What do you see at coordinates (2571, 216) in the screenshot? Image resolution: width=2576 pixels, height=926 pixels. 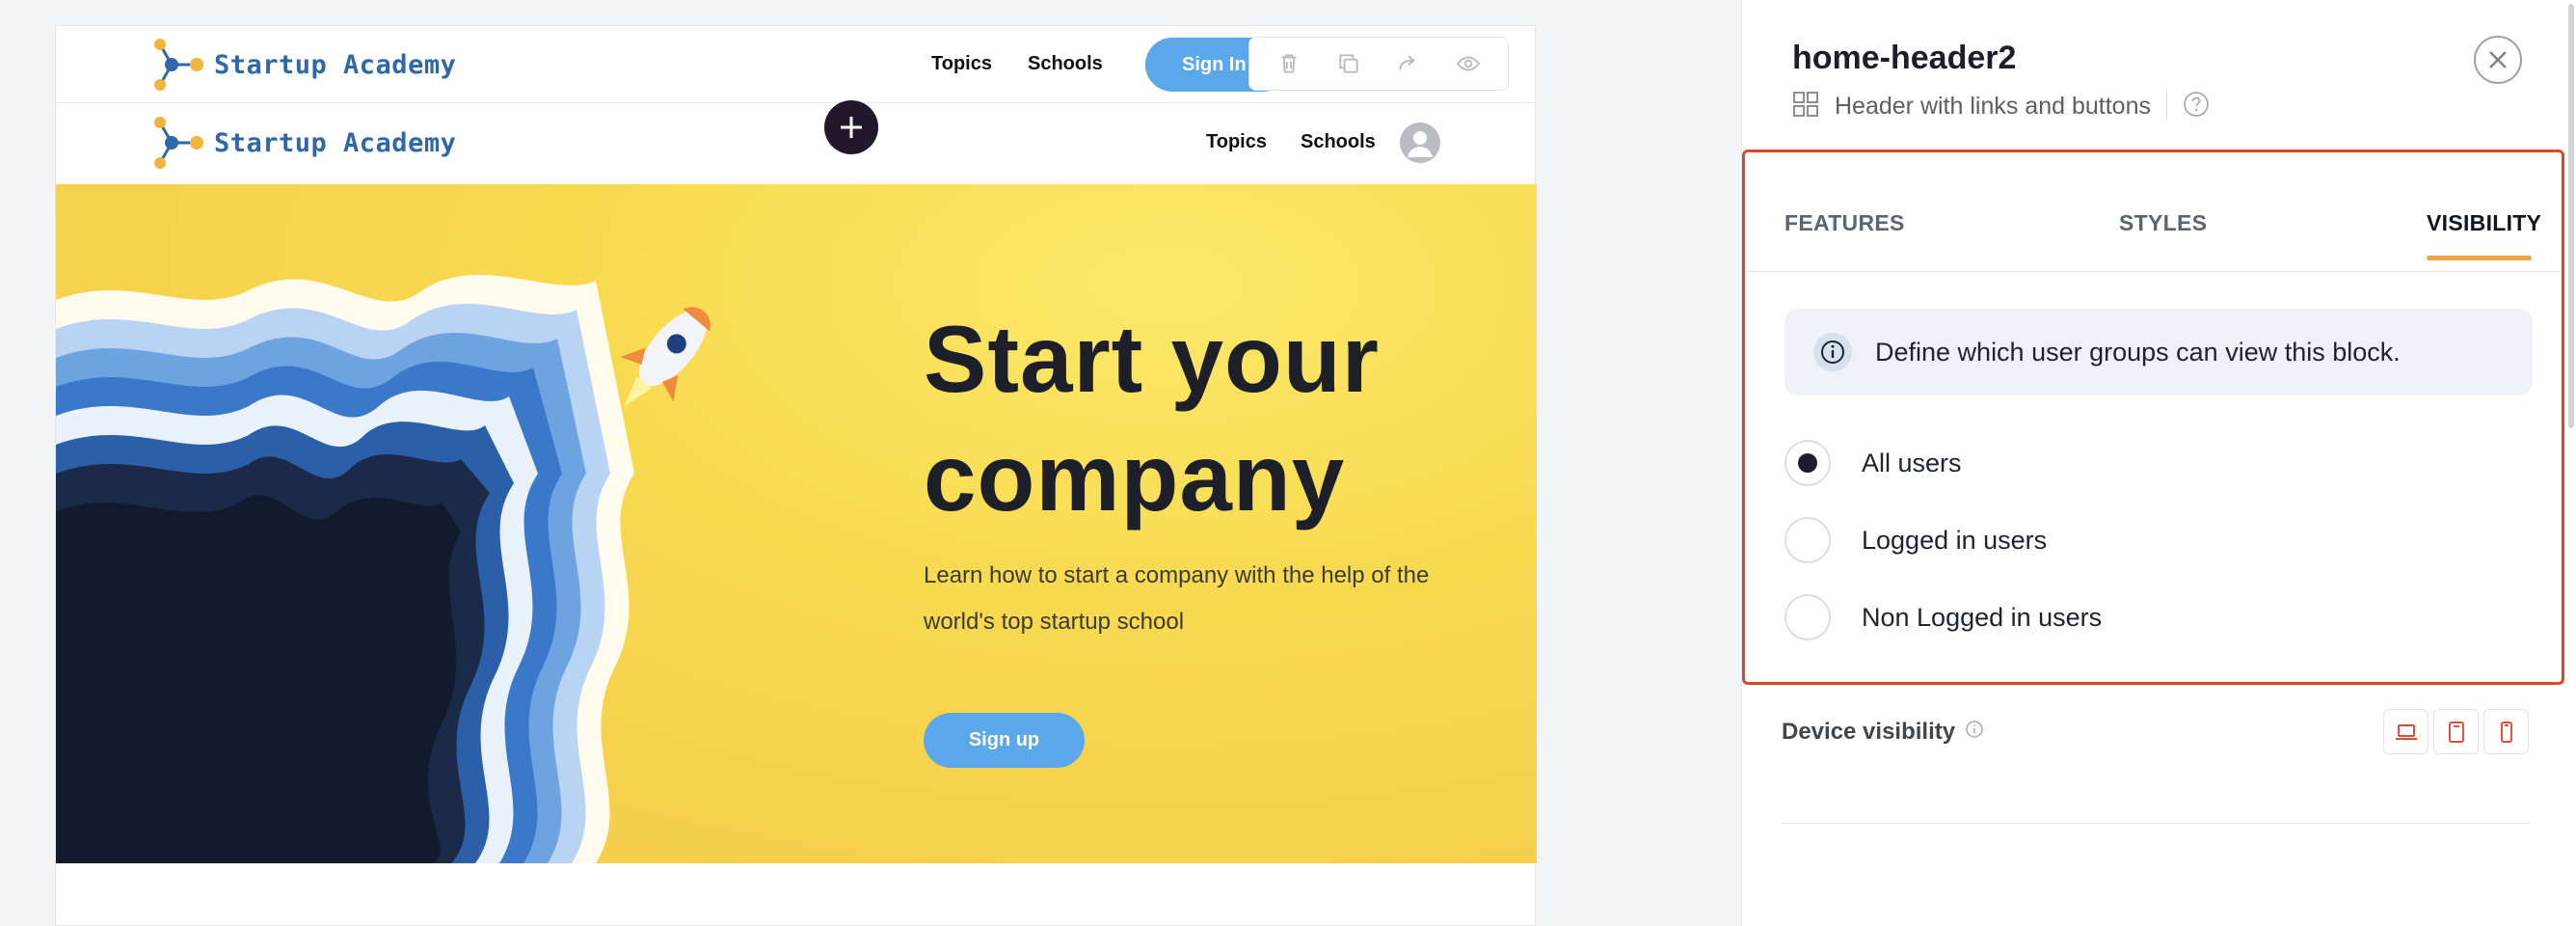 I see `panel-scrollbar` at bounding box center [2571, 216].